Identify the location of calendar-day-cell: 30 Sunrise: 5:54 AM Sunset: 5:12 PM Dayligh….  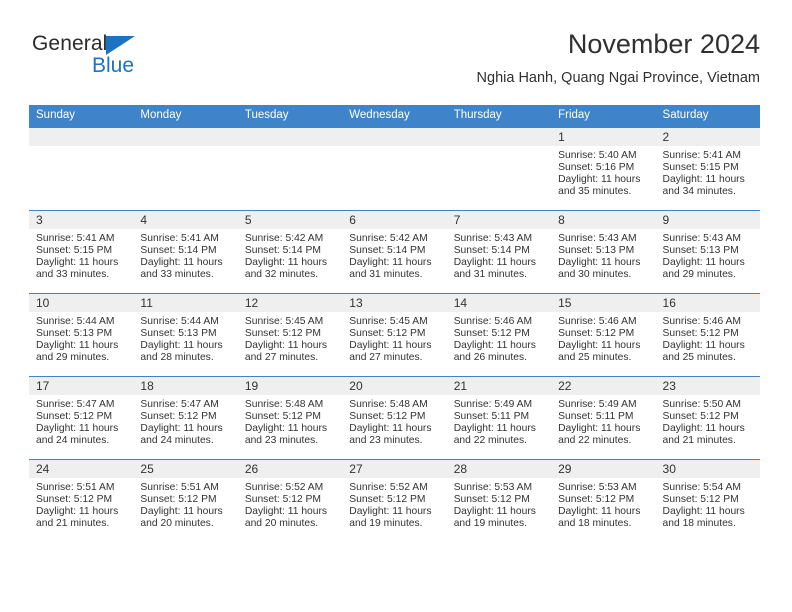
(707, 500).